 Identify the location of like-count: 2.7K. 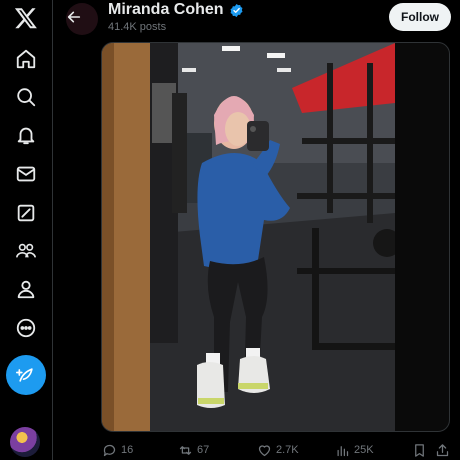
(287, 450).